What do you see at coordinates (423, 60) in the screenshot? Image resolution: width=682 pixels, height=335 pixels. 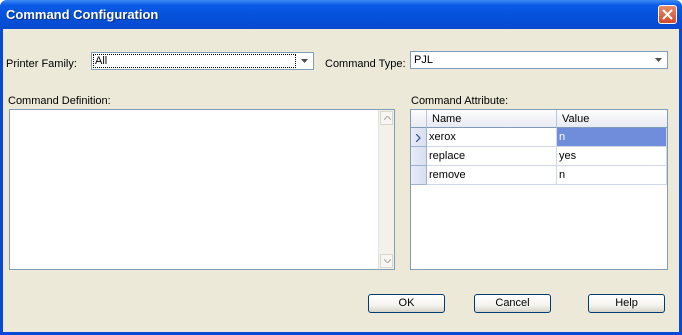 I see `command-type-value: PJL` at bounding box center [423, 60].